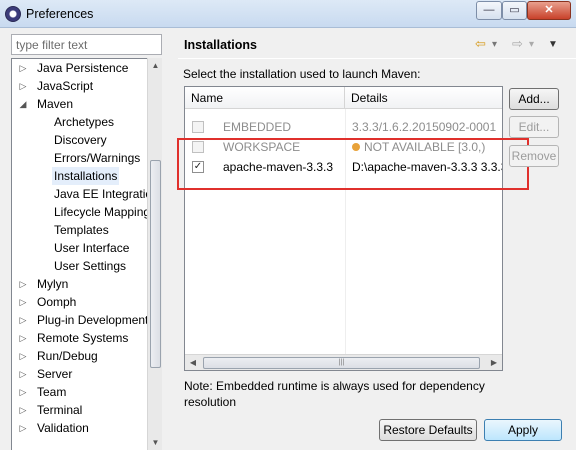 This screenshot has width=576, height=450. I want to click on maximize-button: ▭, so click(514, 10).